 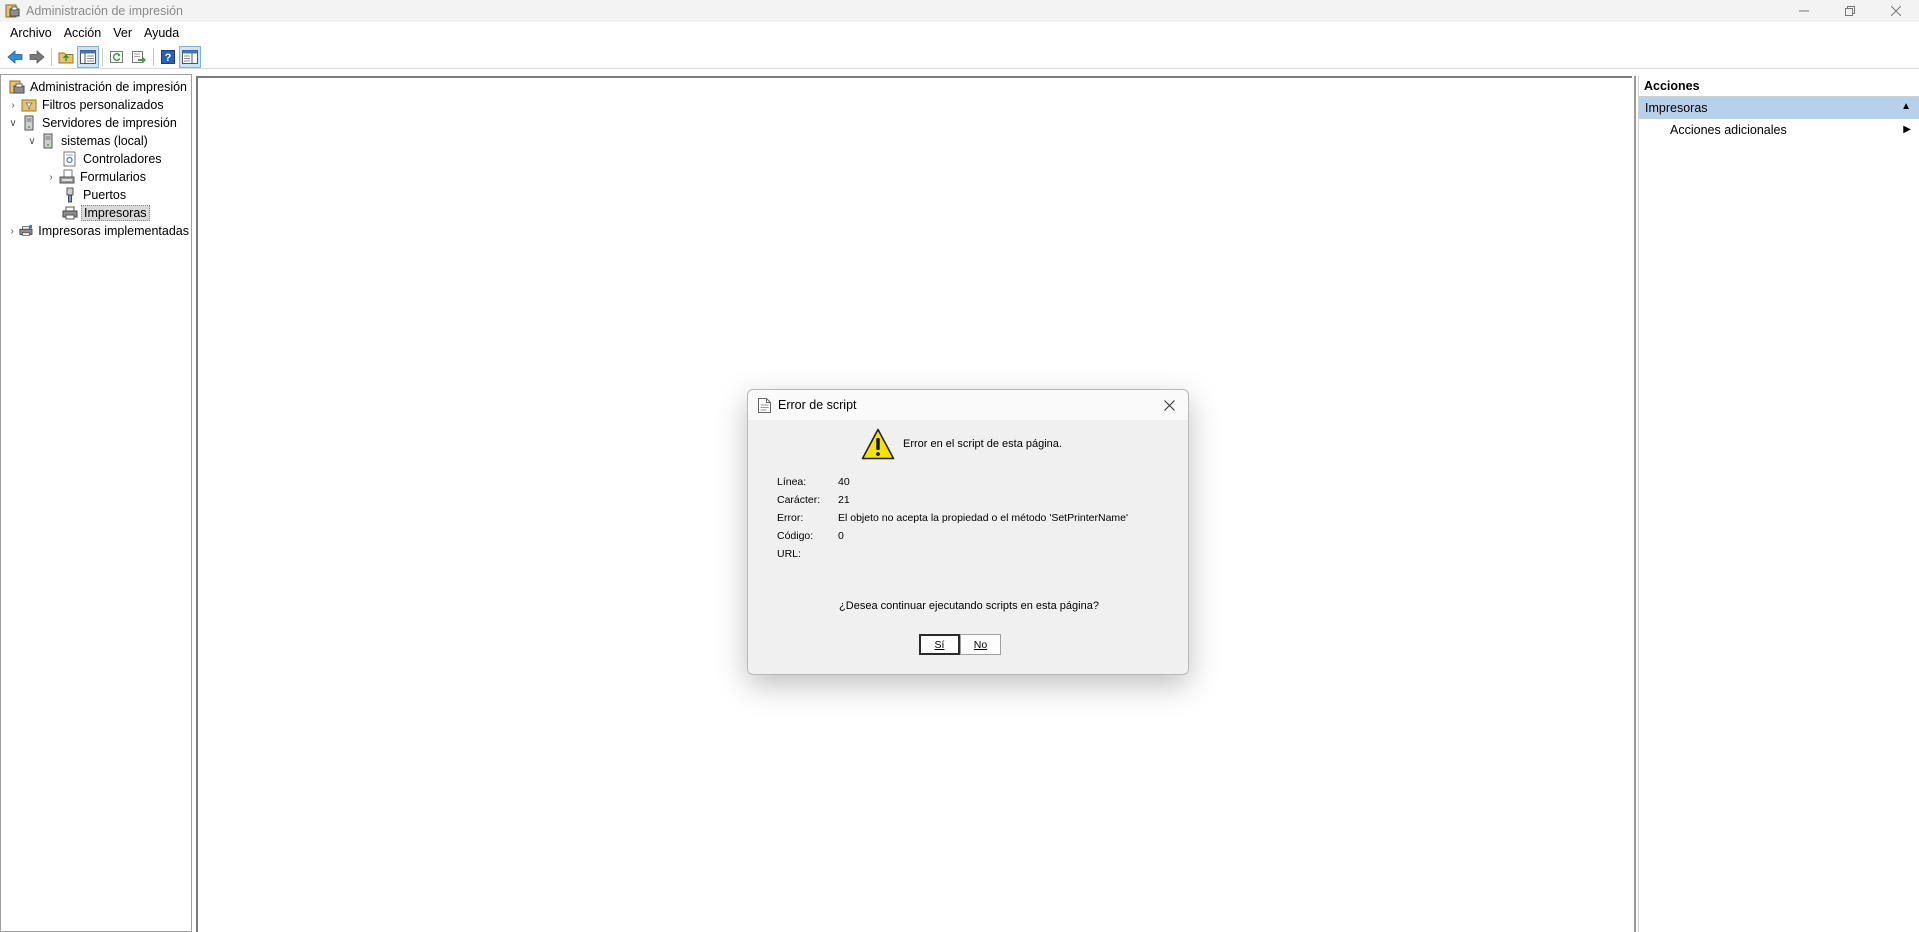 What do you see at coordinates (878, 444) in the screenshot?
I see `warning-icon` at bounding box center [878, 444].